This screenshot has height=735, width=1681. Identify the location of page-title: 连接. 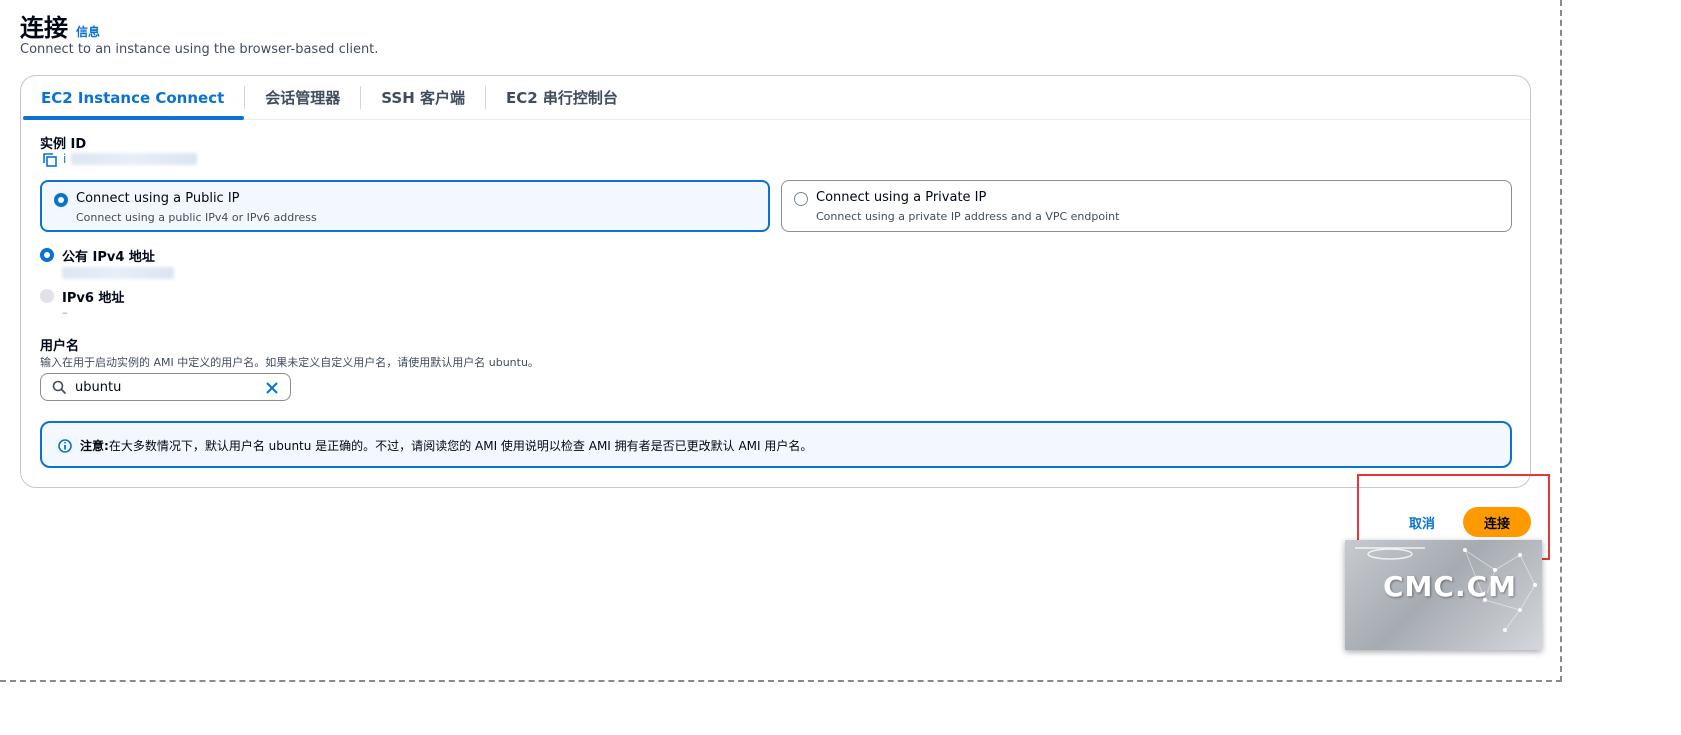
(44, 28).